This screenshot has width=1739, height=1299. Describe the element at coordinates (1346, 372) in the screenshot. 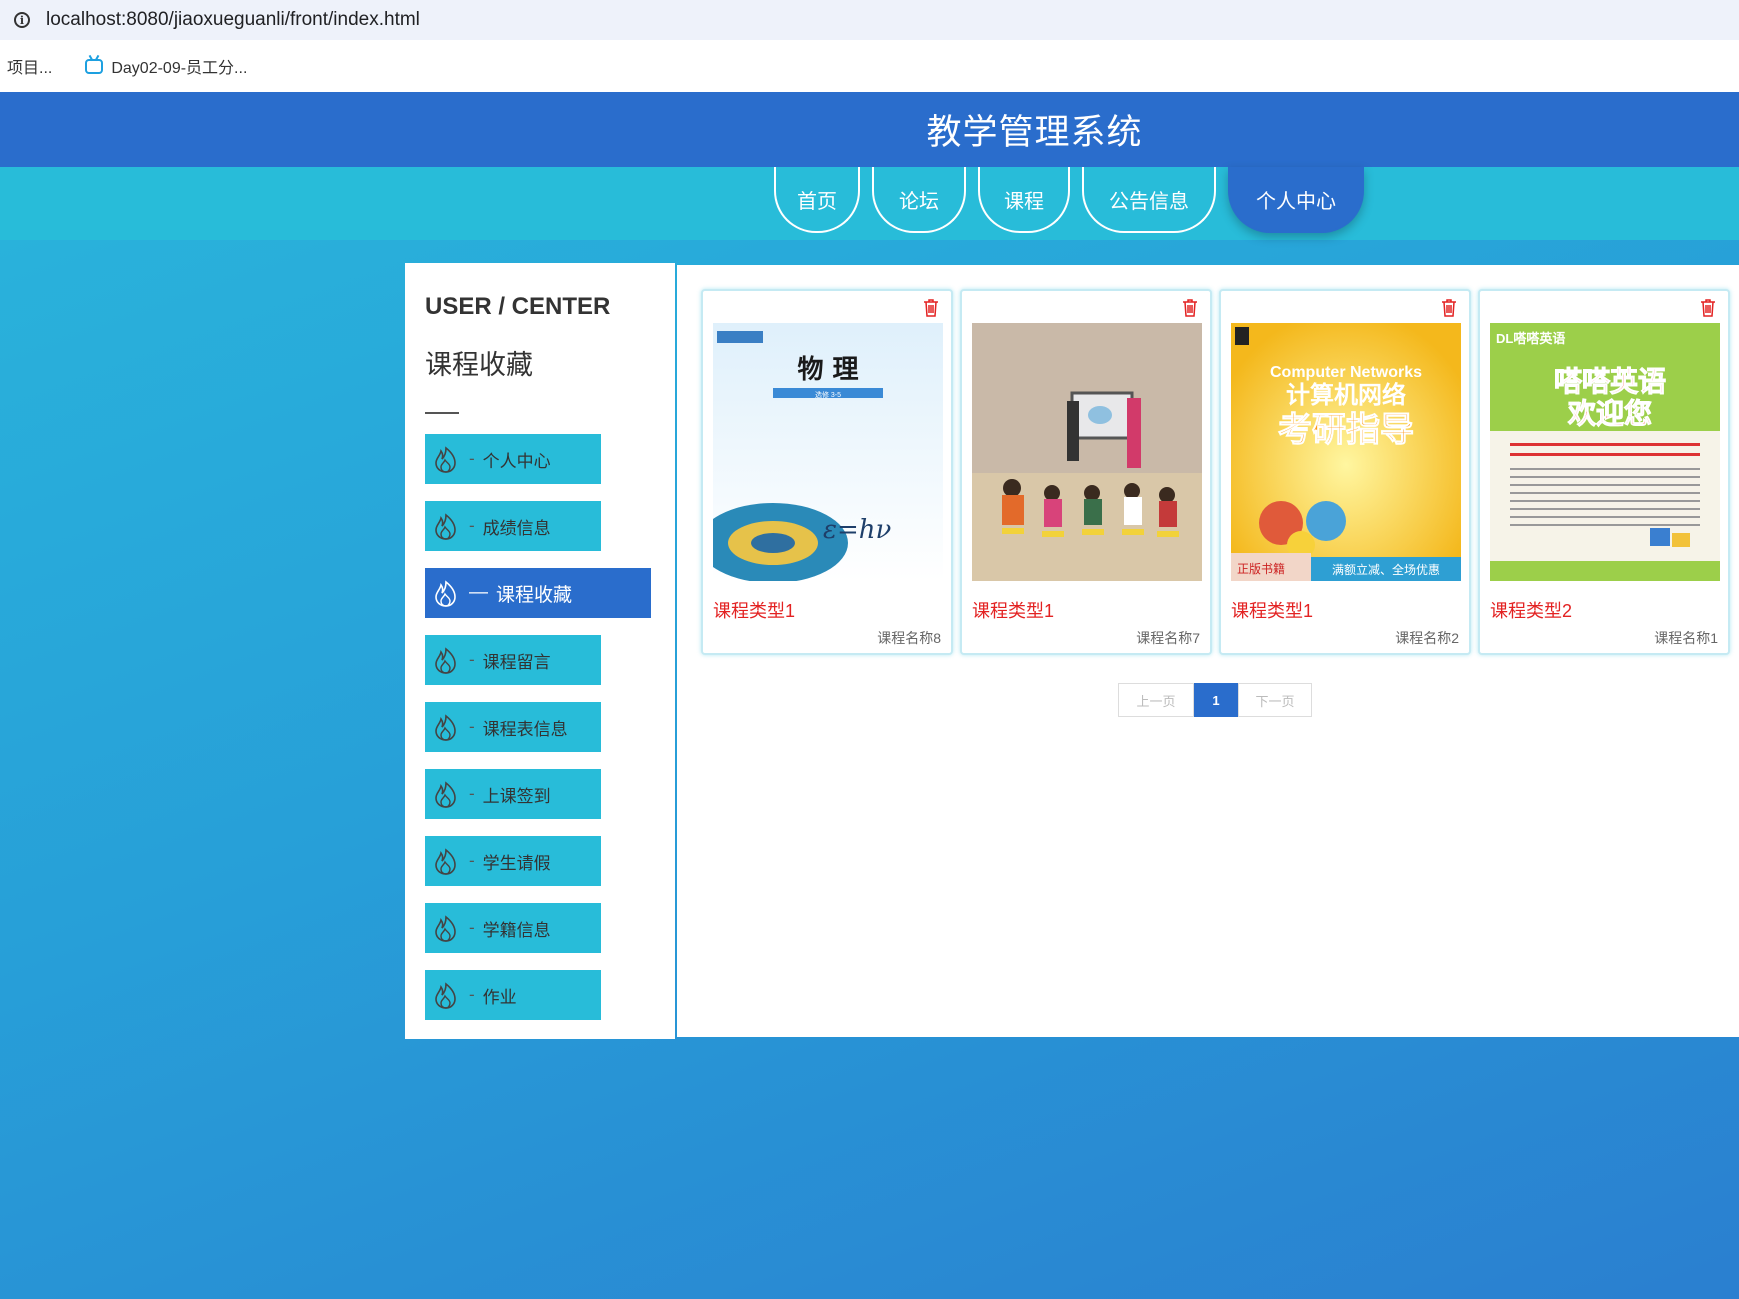

I see `cover-en-title: Computer Networks` at that location.